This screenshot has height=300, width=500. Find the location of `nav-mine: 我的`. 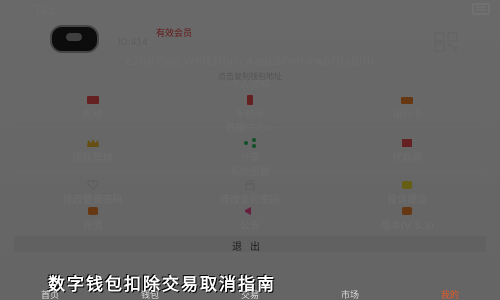

nav-mine: 我的 is located at coordinates (450, 292).